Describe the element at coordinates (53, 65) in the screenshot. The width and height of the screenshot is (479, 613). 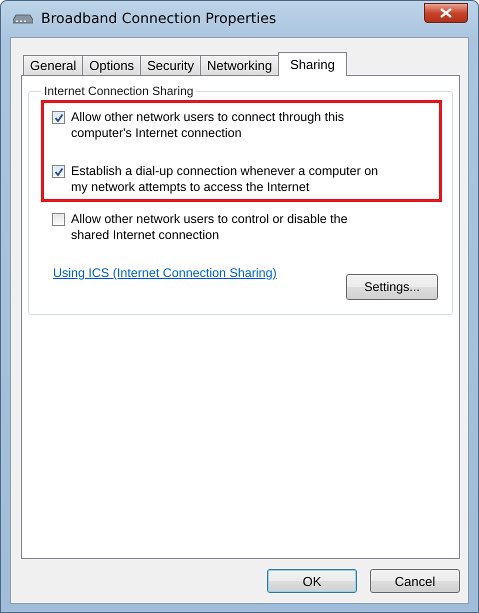
I see `tab: General` at that location.